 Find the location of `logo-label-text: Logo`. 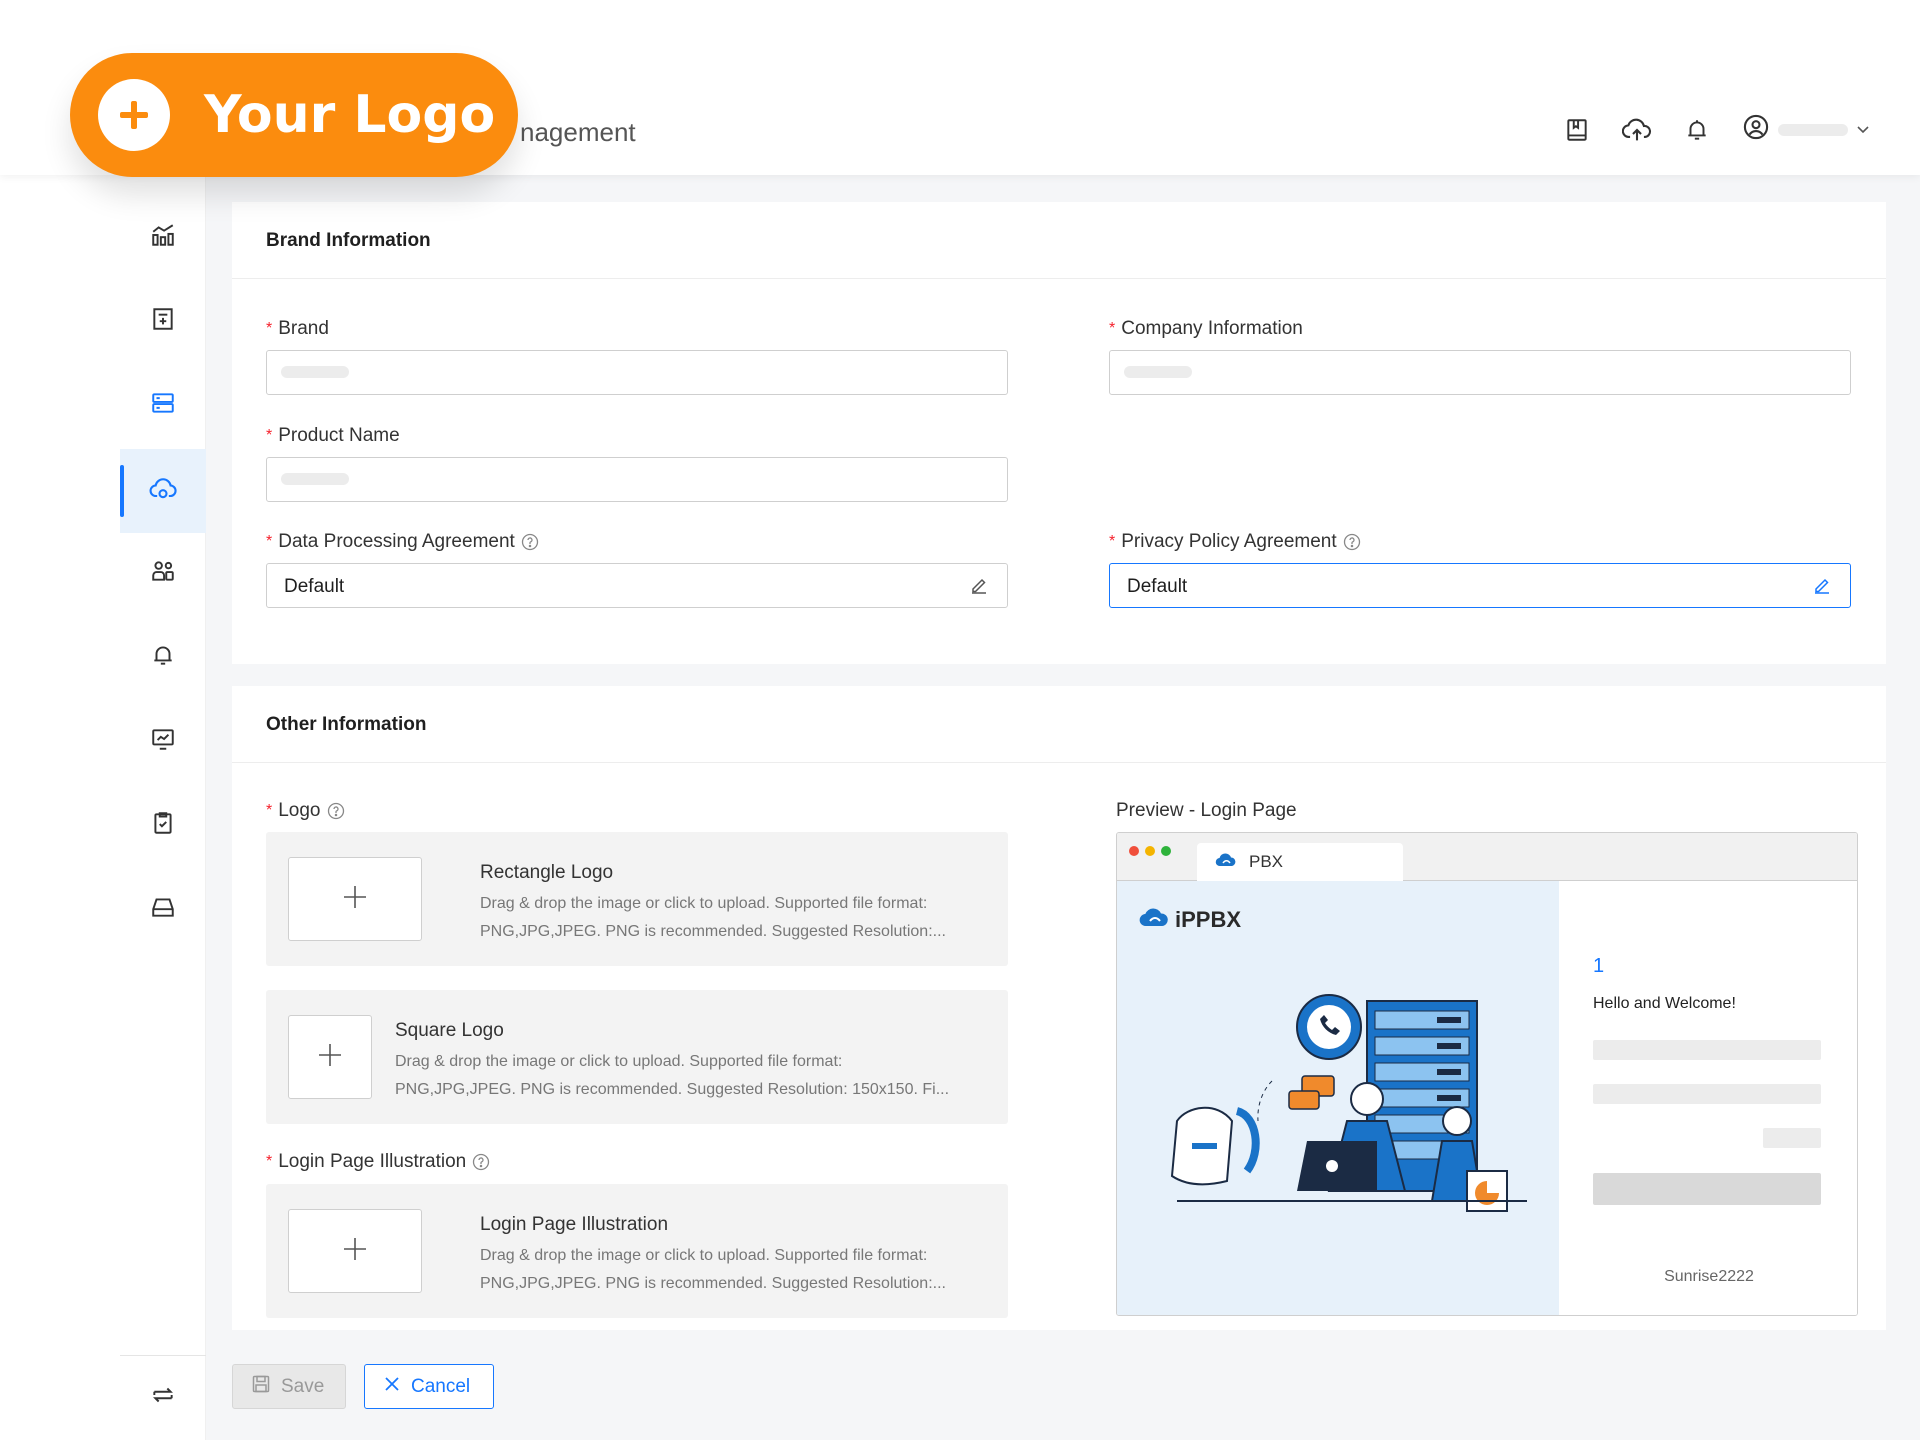

logo-label-text: Logo is located at coordinates (299, 810).